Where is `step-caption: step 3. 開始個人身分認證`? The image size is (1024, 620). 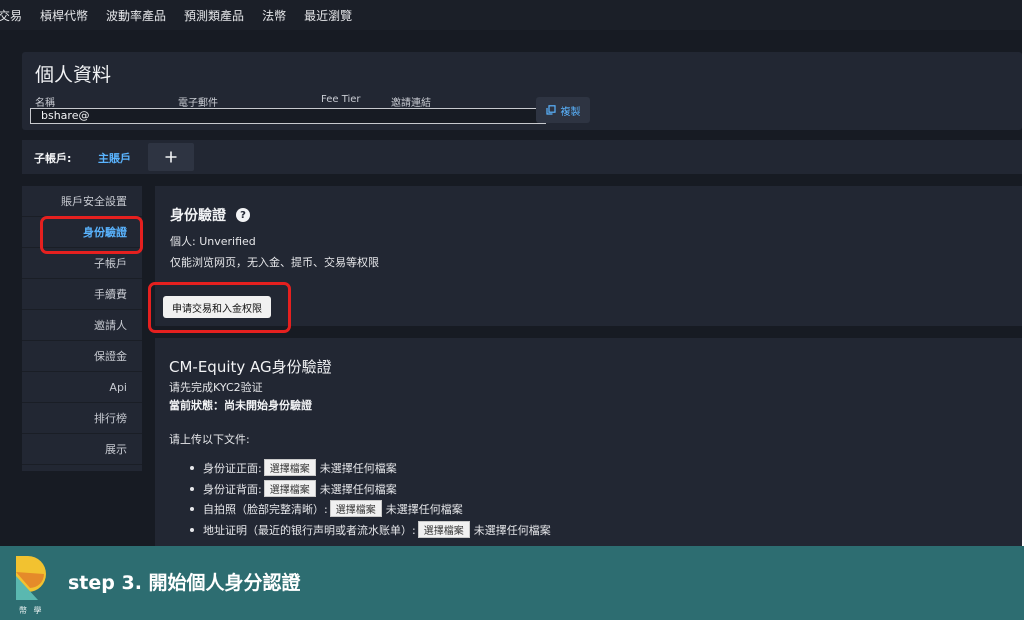 step-caption: step 3. 開始個人身分認證 is located at coordinates (184, 583).